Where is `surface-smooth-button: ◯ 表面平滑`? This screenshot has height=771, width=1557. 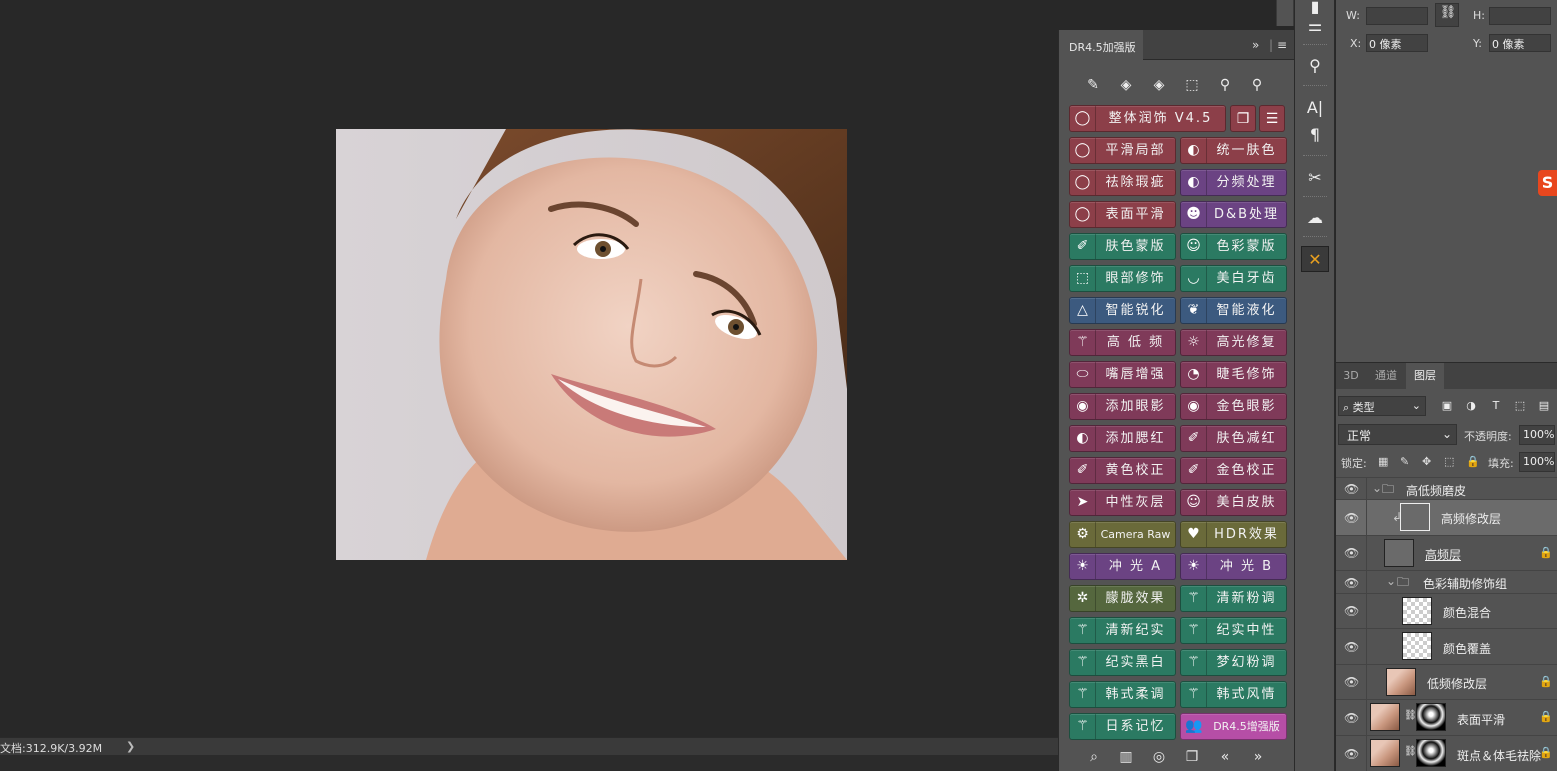
surface-smooth-button: ◯ 表面平滑 is located at coordinates (1122, 214).